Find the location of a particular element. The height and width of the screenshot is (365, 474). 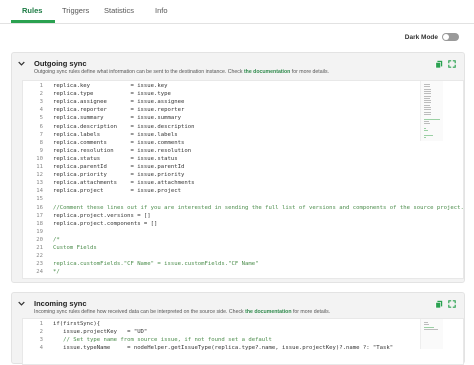

outgoing-sync-title: Outgoing sync is located at coordinates (60, 63).